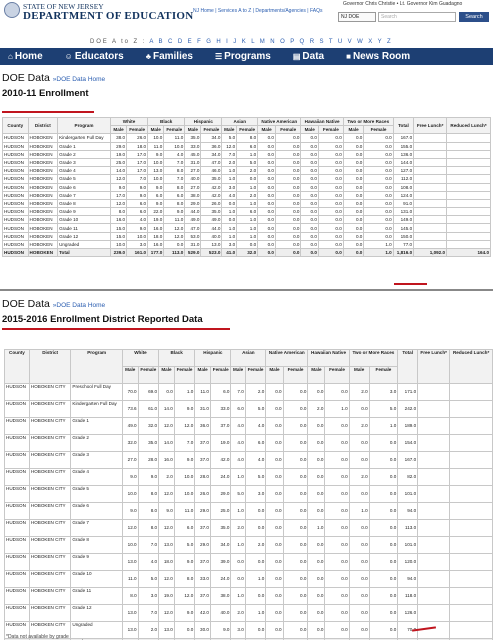 The image size is (493, 640). I want to click on table-cell: Grade 6, so click(84, 187).